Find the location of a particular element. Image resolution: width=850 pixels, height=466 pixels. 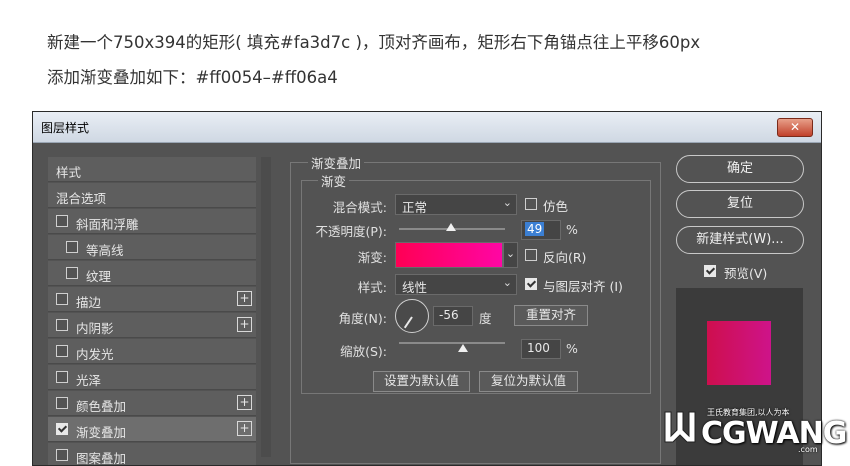

scale-label: 缩放(S): is located at coordinates (363, 351).